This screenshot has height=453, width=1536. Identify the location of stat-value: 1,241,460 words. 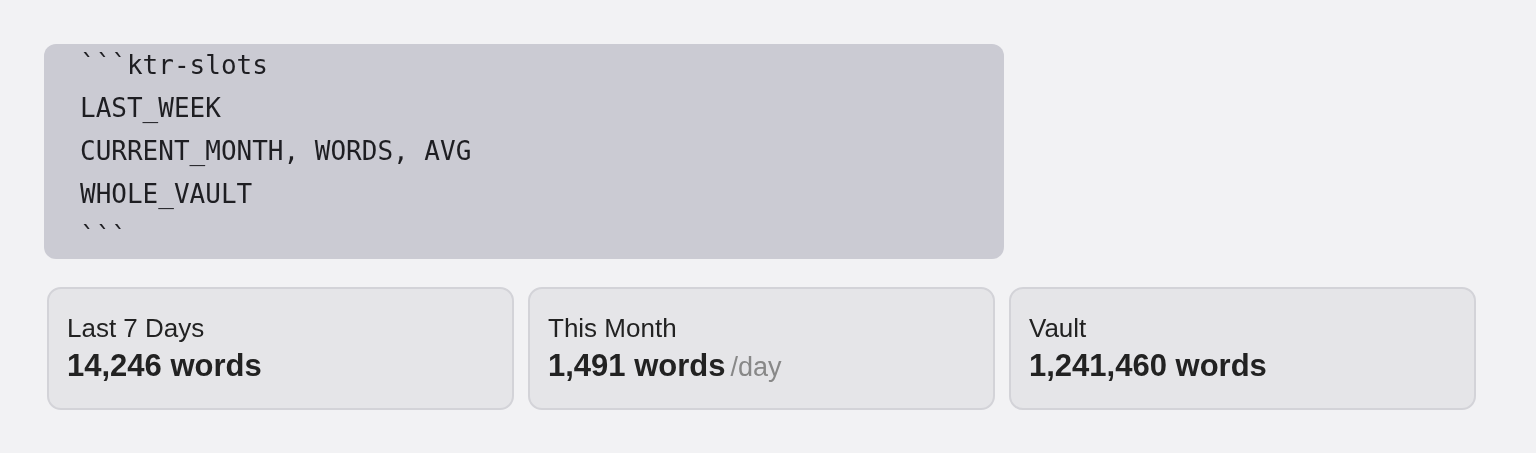
(1148, 366).